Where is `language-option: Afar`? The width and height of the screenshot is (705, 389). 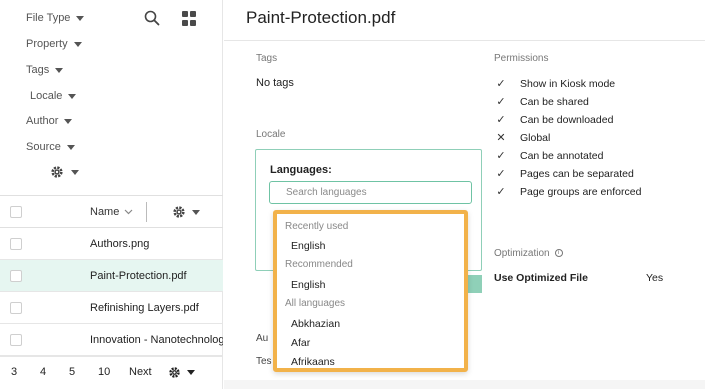
language-option: Afar is located at coordinates (300, 343).